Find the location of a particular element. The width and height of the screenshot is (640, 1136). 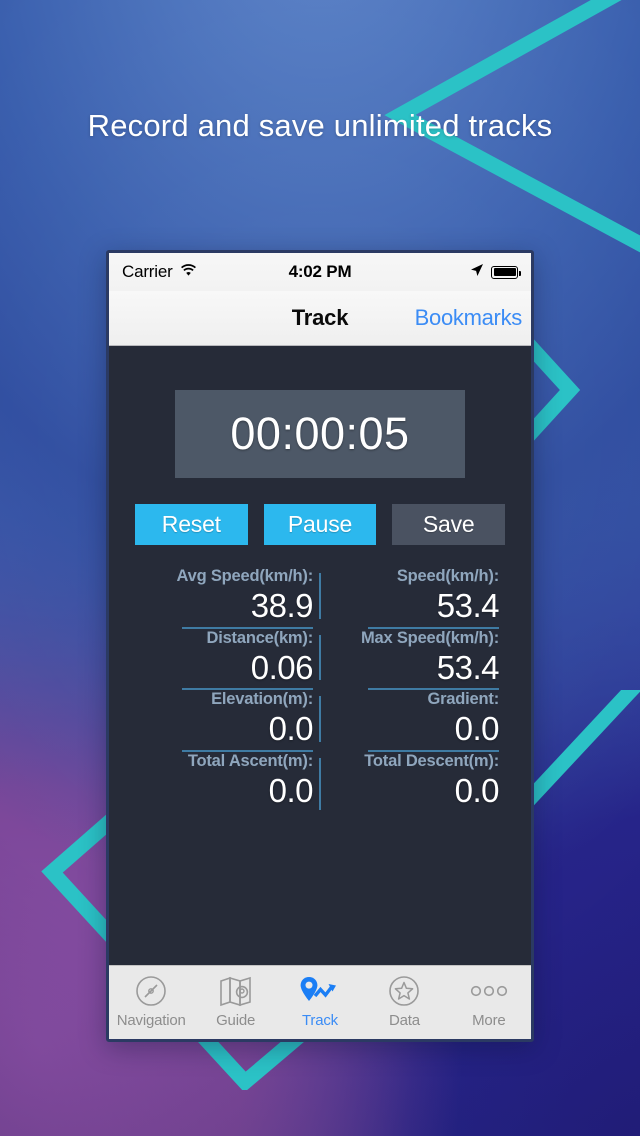

stat-label: Gradient: is located at coordinates (463, 699).